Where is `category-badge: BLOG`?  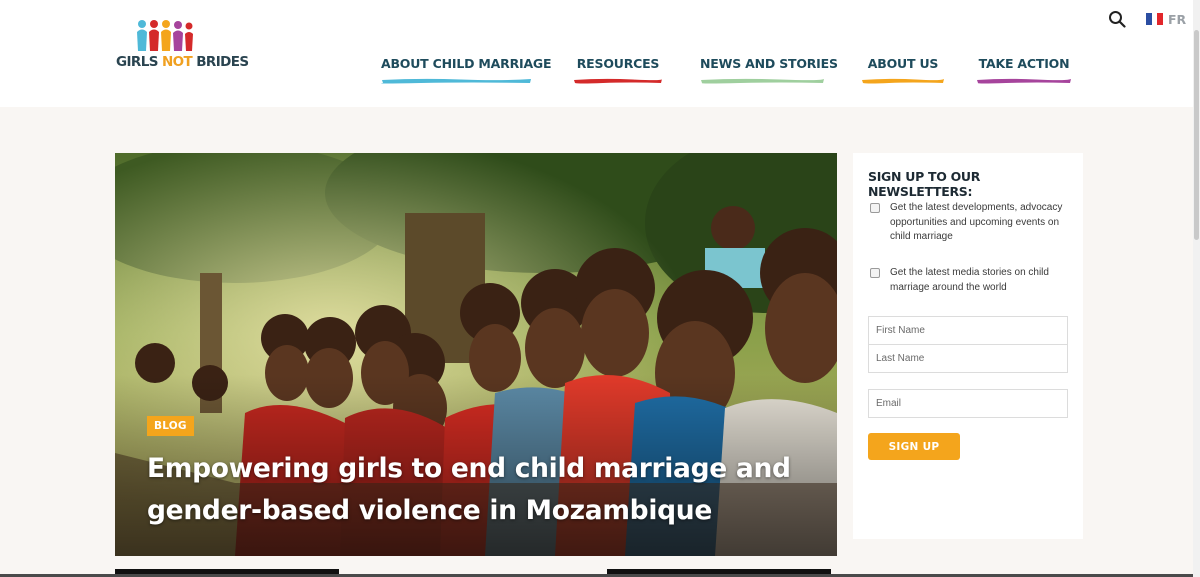 category-badge: BLOG is located at coordinates (170, 426).